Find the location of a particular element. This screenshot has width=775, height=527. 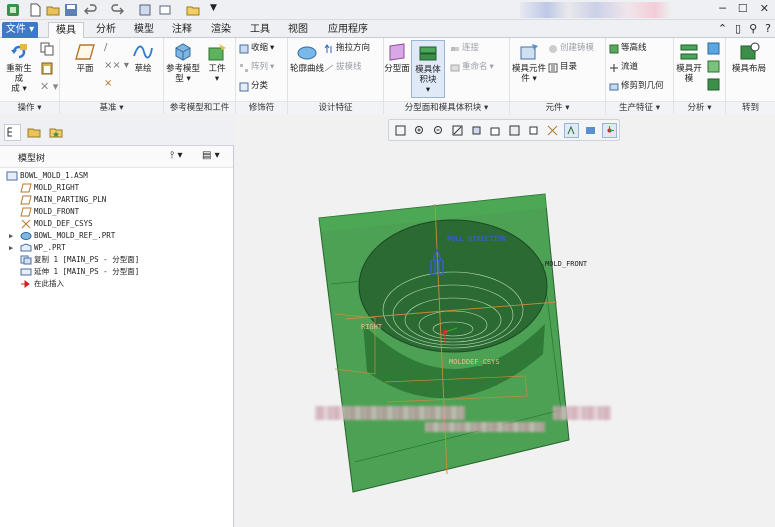

copy-icon is located at coordinates (47, 49).